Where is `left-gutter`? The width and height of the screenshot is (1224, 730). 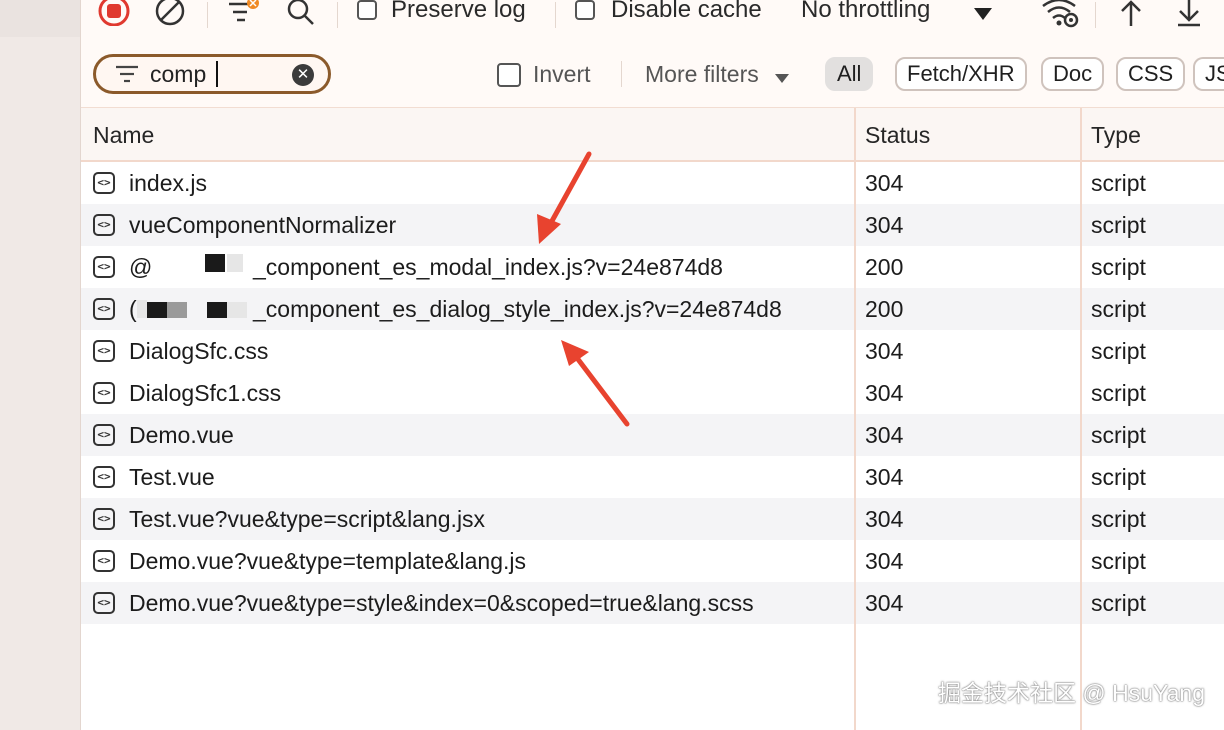
left-gutter is located at coordinates (40, 365).